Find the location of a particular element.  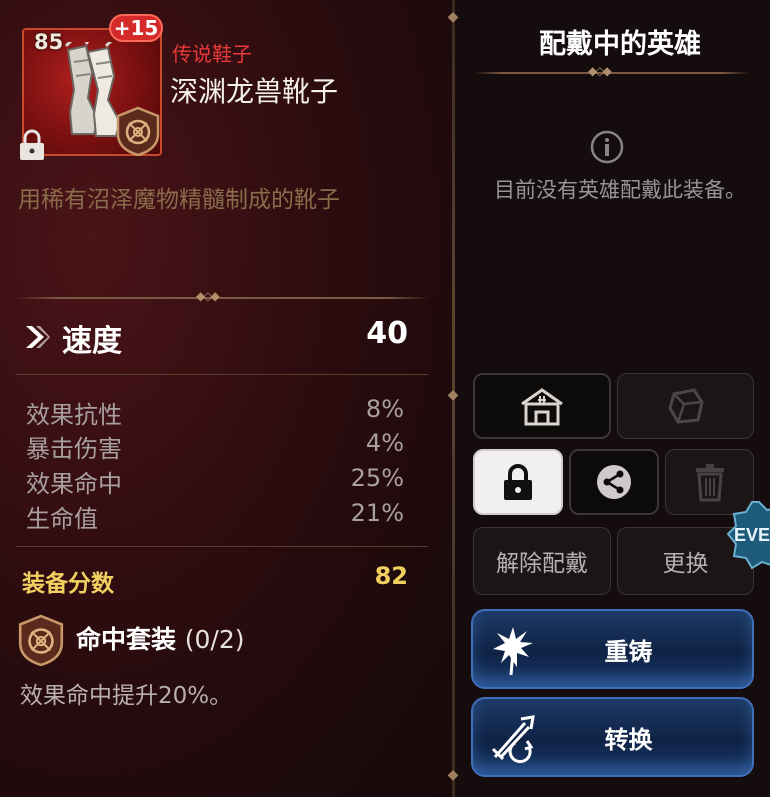

storage-button is located at coordinates (542, 406).